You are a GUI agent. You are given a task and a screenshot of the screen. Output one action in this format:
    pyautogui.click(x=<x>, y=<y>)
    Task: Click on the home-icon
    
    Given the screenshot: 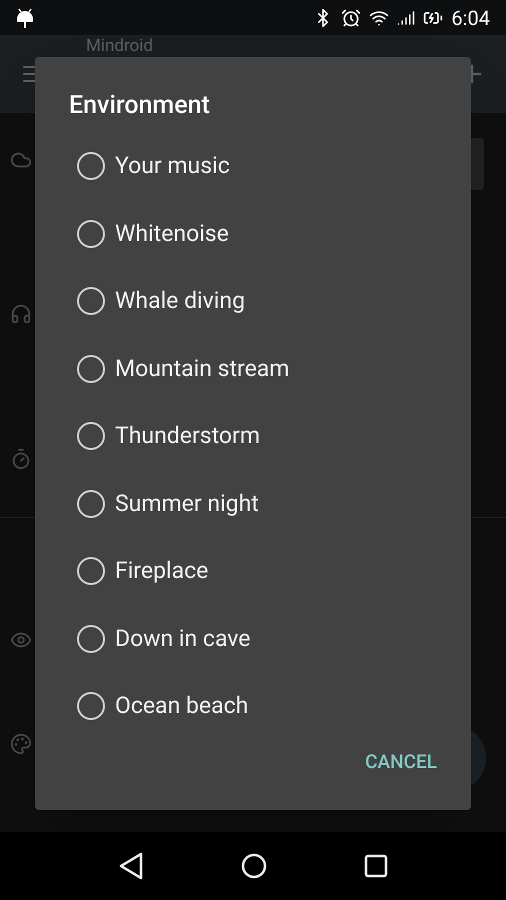 What is the action you would take?
    pyautogui.click(x=253, y=866)
    